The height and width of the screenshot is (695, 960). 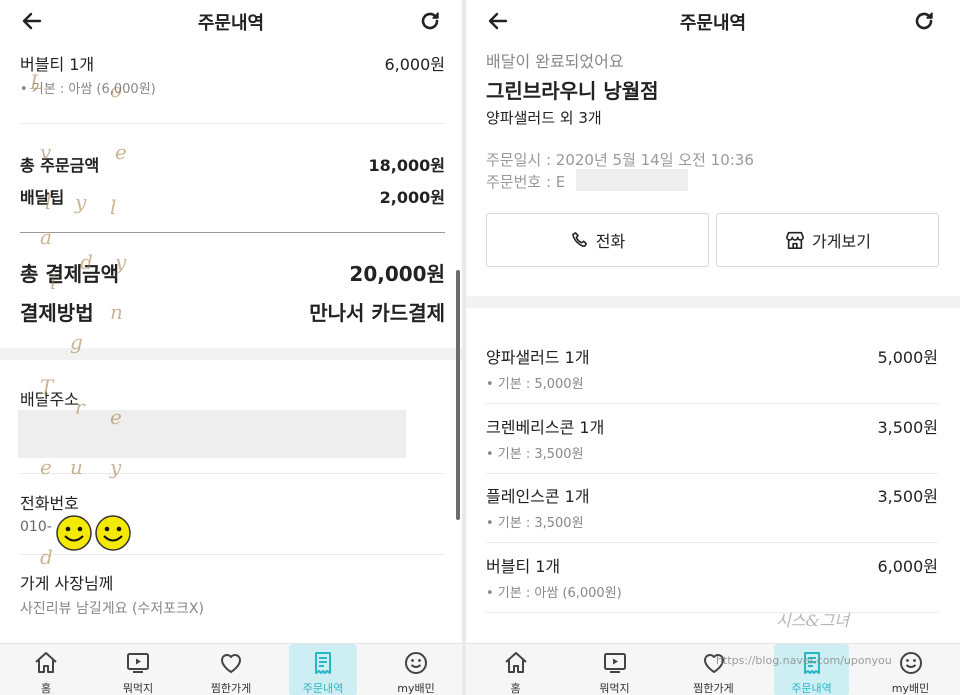 I want to click on item-price: 5,000원, so click(x=907, y=357).